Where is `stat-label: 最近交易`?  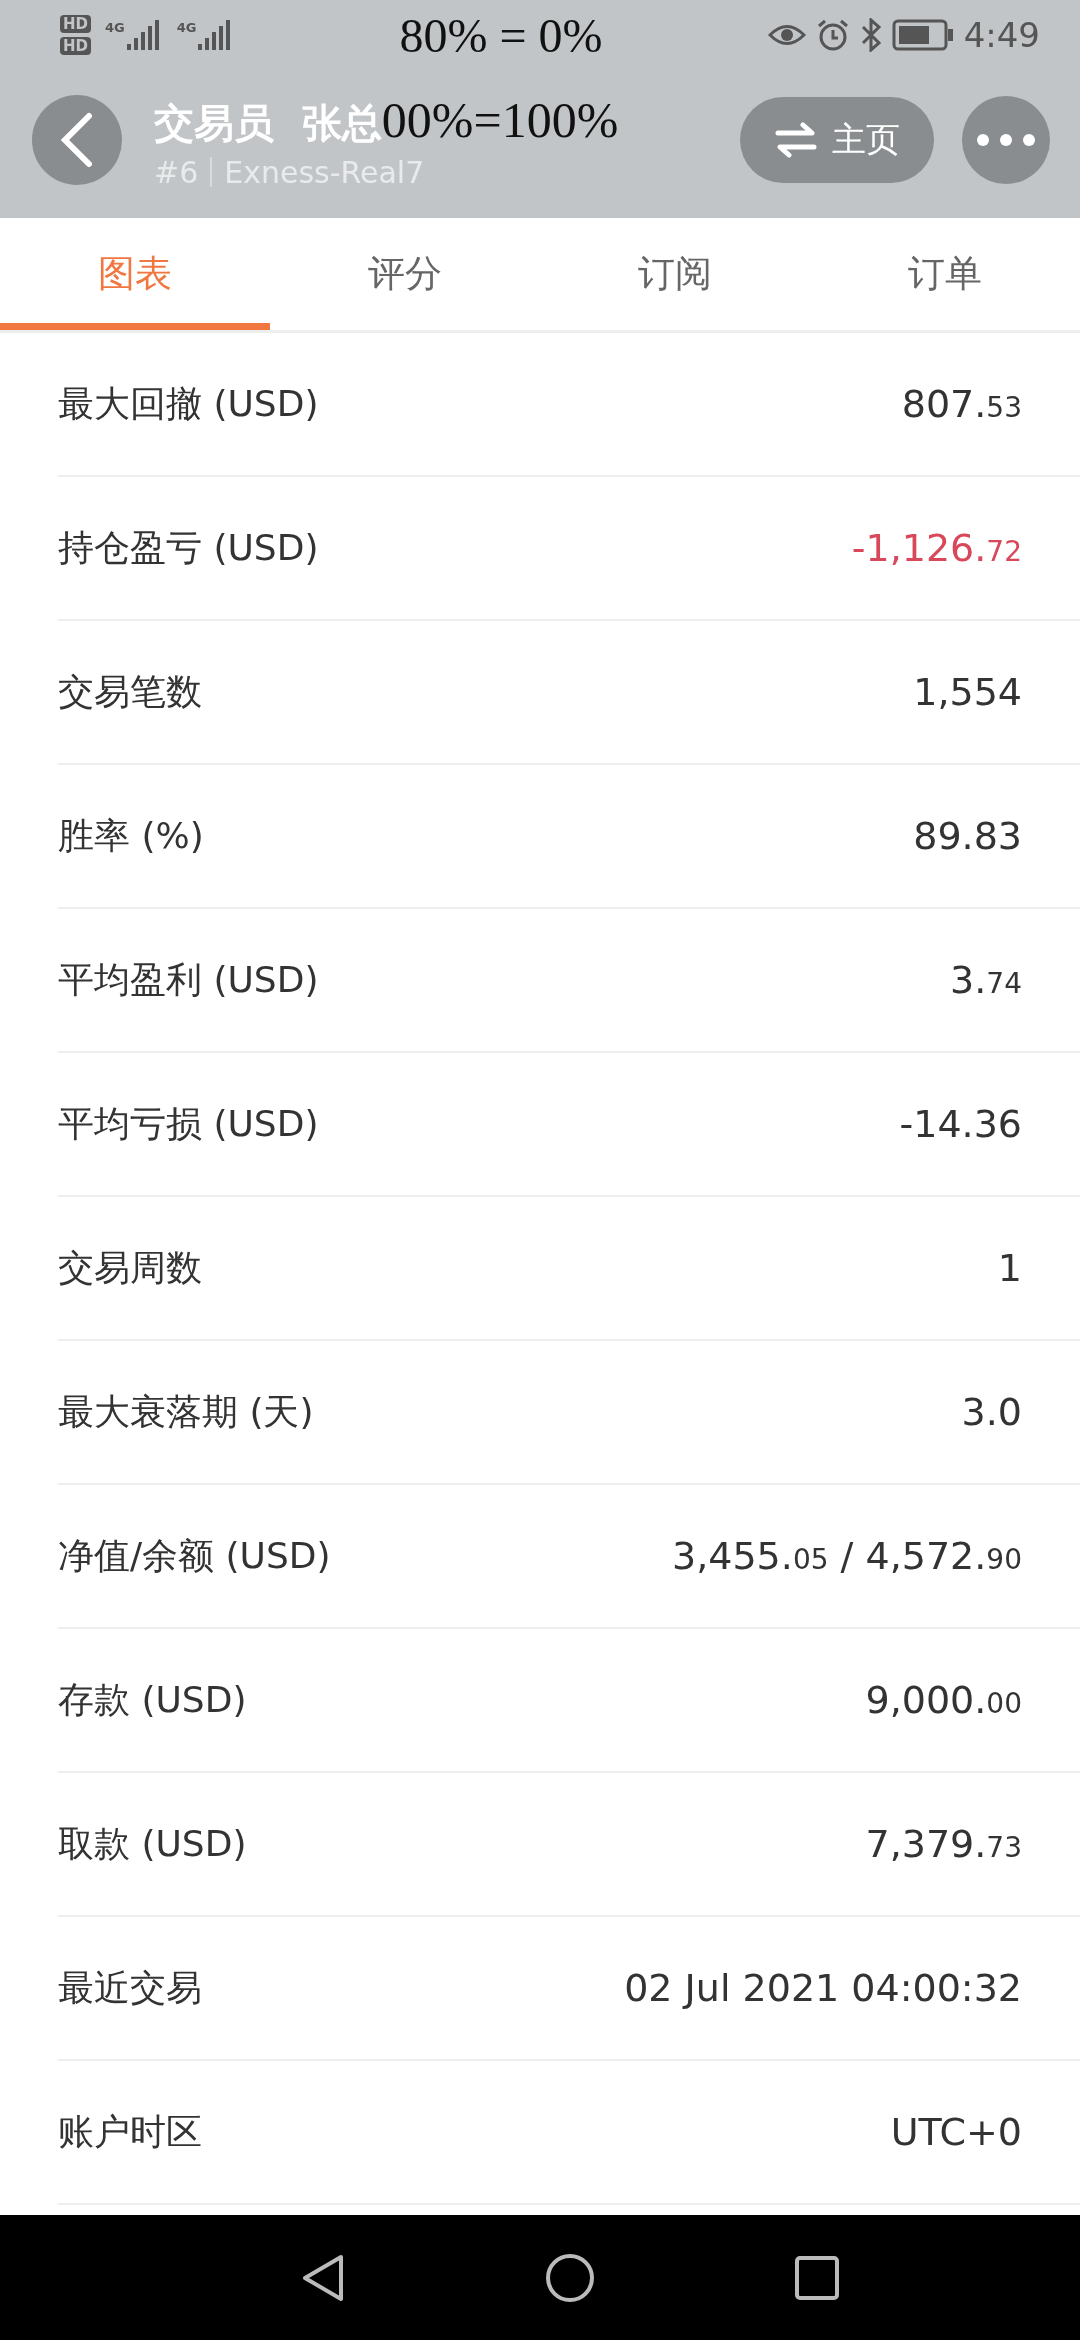 stat-label: 最近交易 is located at coordinates (130, 1987).